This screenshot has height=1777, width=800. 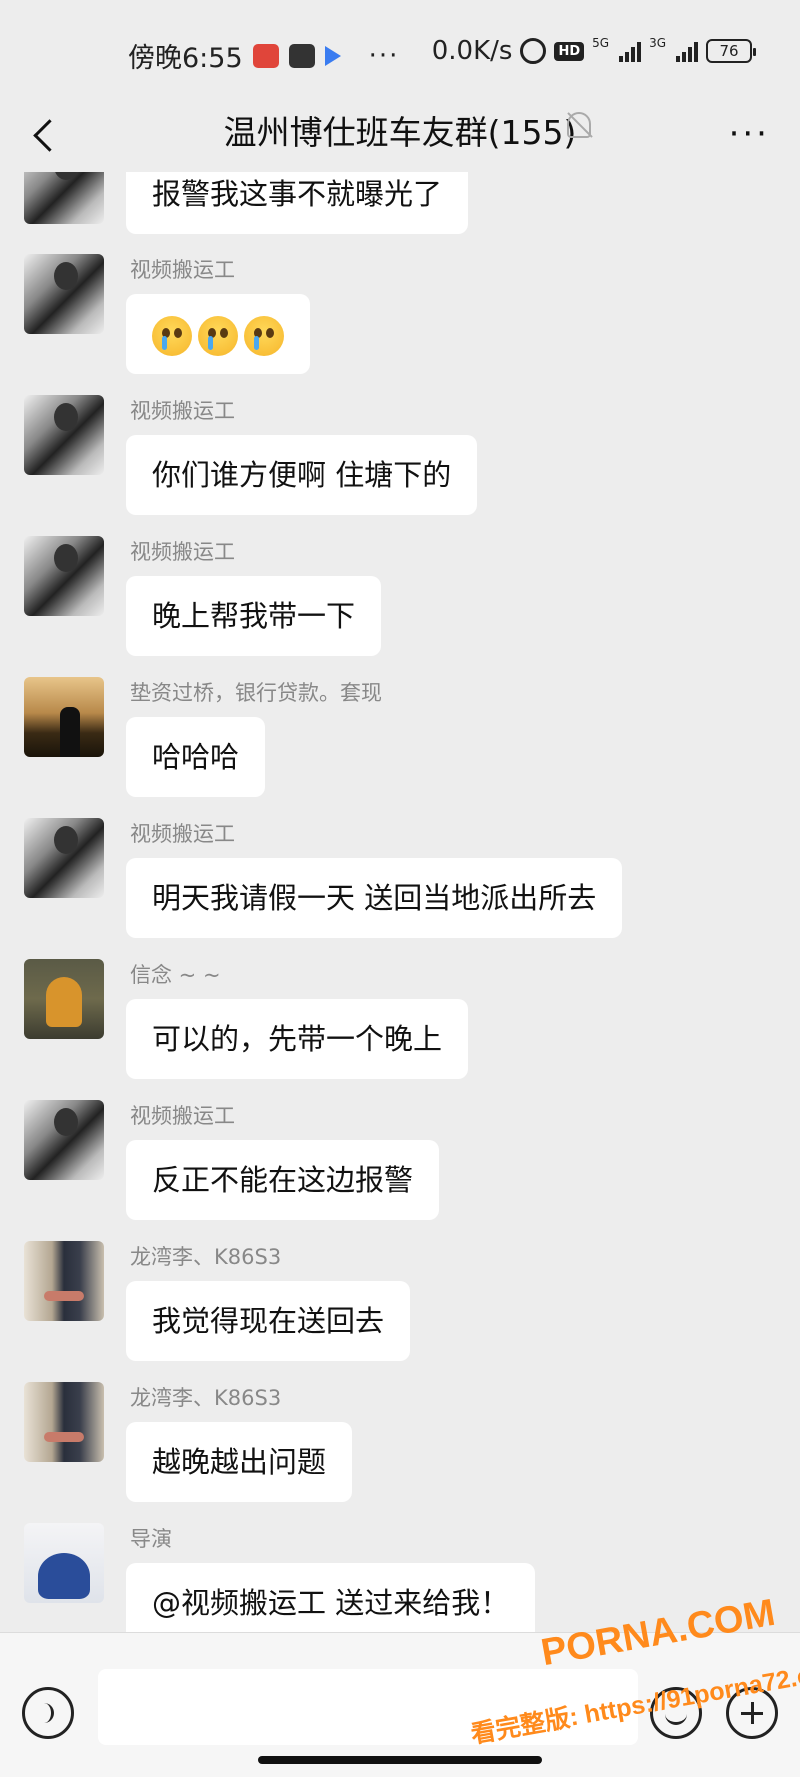 What do you see at coordinates (593, 51) in the screenshot?
I see `status-right: 0.0K/s HD 5G 3G 76` at bounding box center [593, 51].